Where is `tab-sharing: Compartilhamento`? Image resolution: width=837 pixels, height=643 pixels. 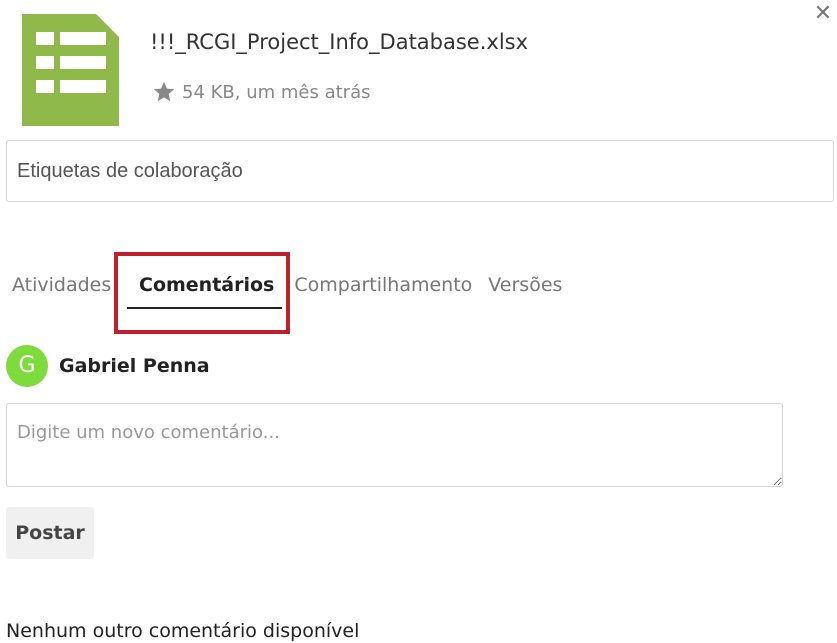 tab-sharing: Compartilhamento is located at coordinates (383, 285).